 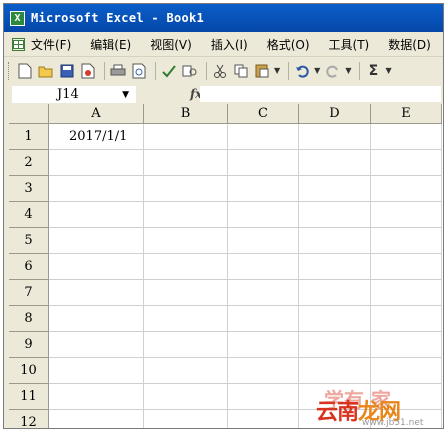 What do you see at coordinates (88, 71) in the screenshot?
I see `permission-icon` at bounding box center [88, 71].